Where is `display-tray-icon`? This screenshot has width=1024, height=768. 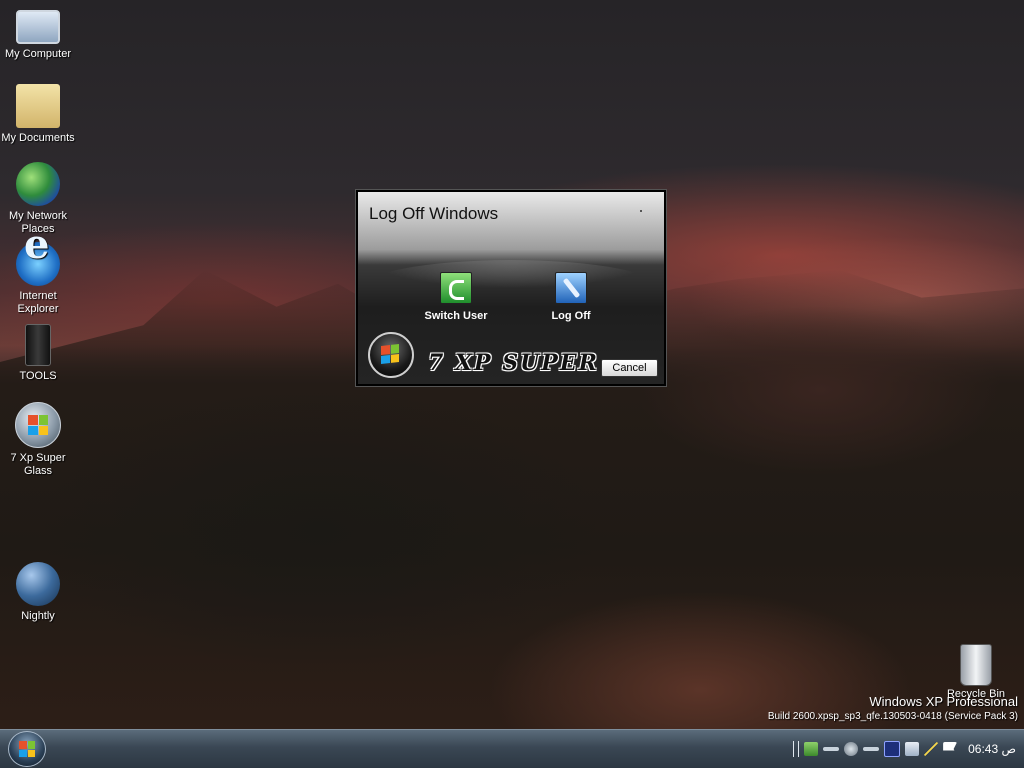
display-tray-icon is located at coordinates (892, 749).